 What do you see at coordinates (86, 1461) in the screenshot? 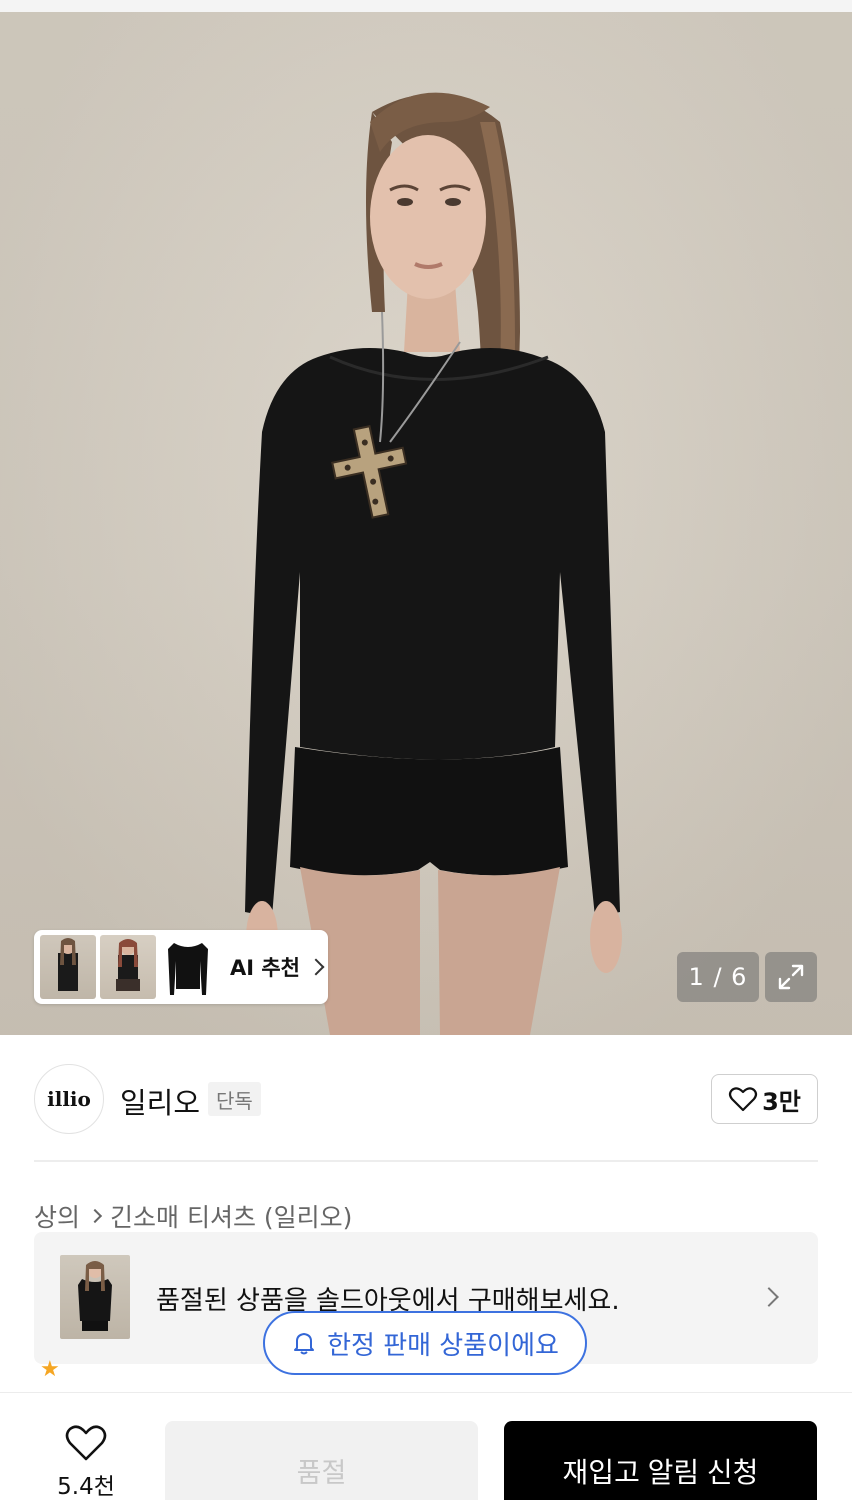
I see `wishlist-button: 5.4천` at bounding box center [86, 1461].